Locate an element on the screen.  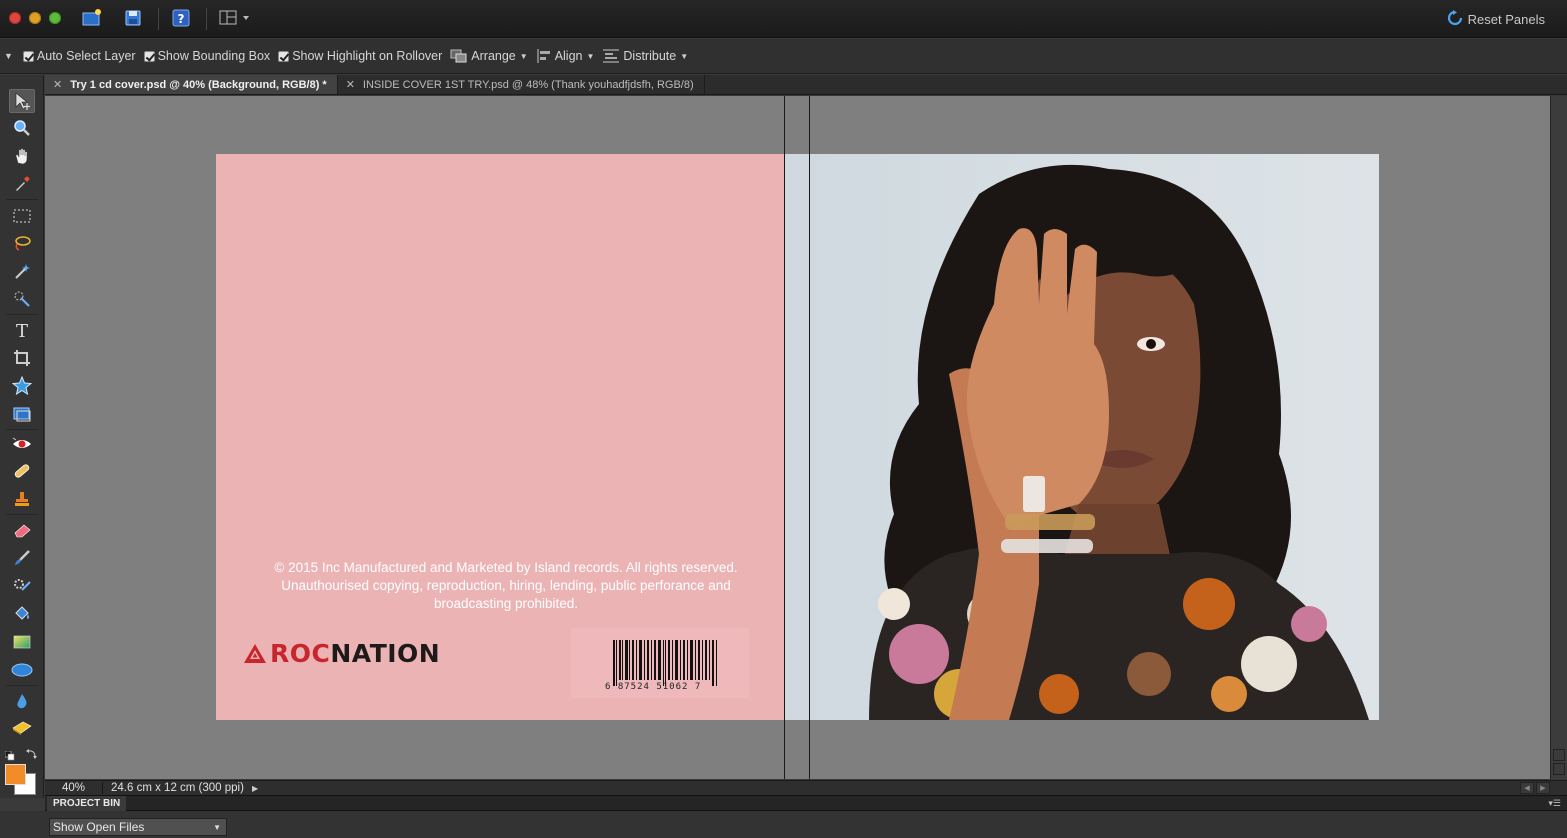
auto-select-layer-checkbox: Auto Select Layer is located at coordinates (79, 56).